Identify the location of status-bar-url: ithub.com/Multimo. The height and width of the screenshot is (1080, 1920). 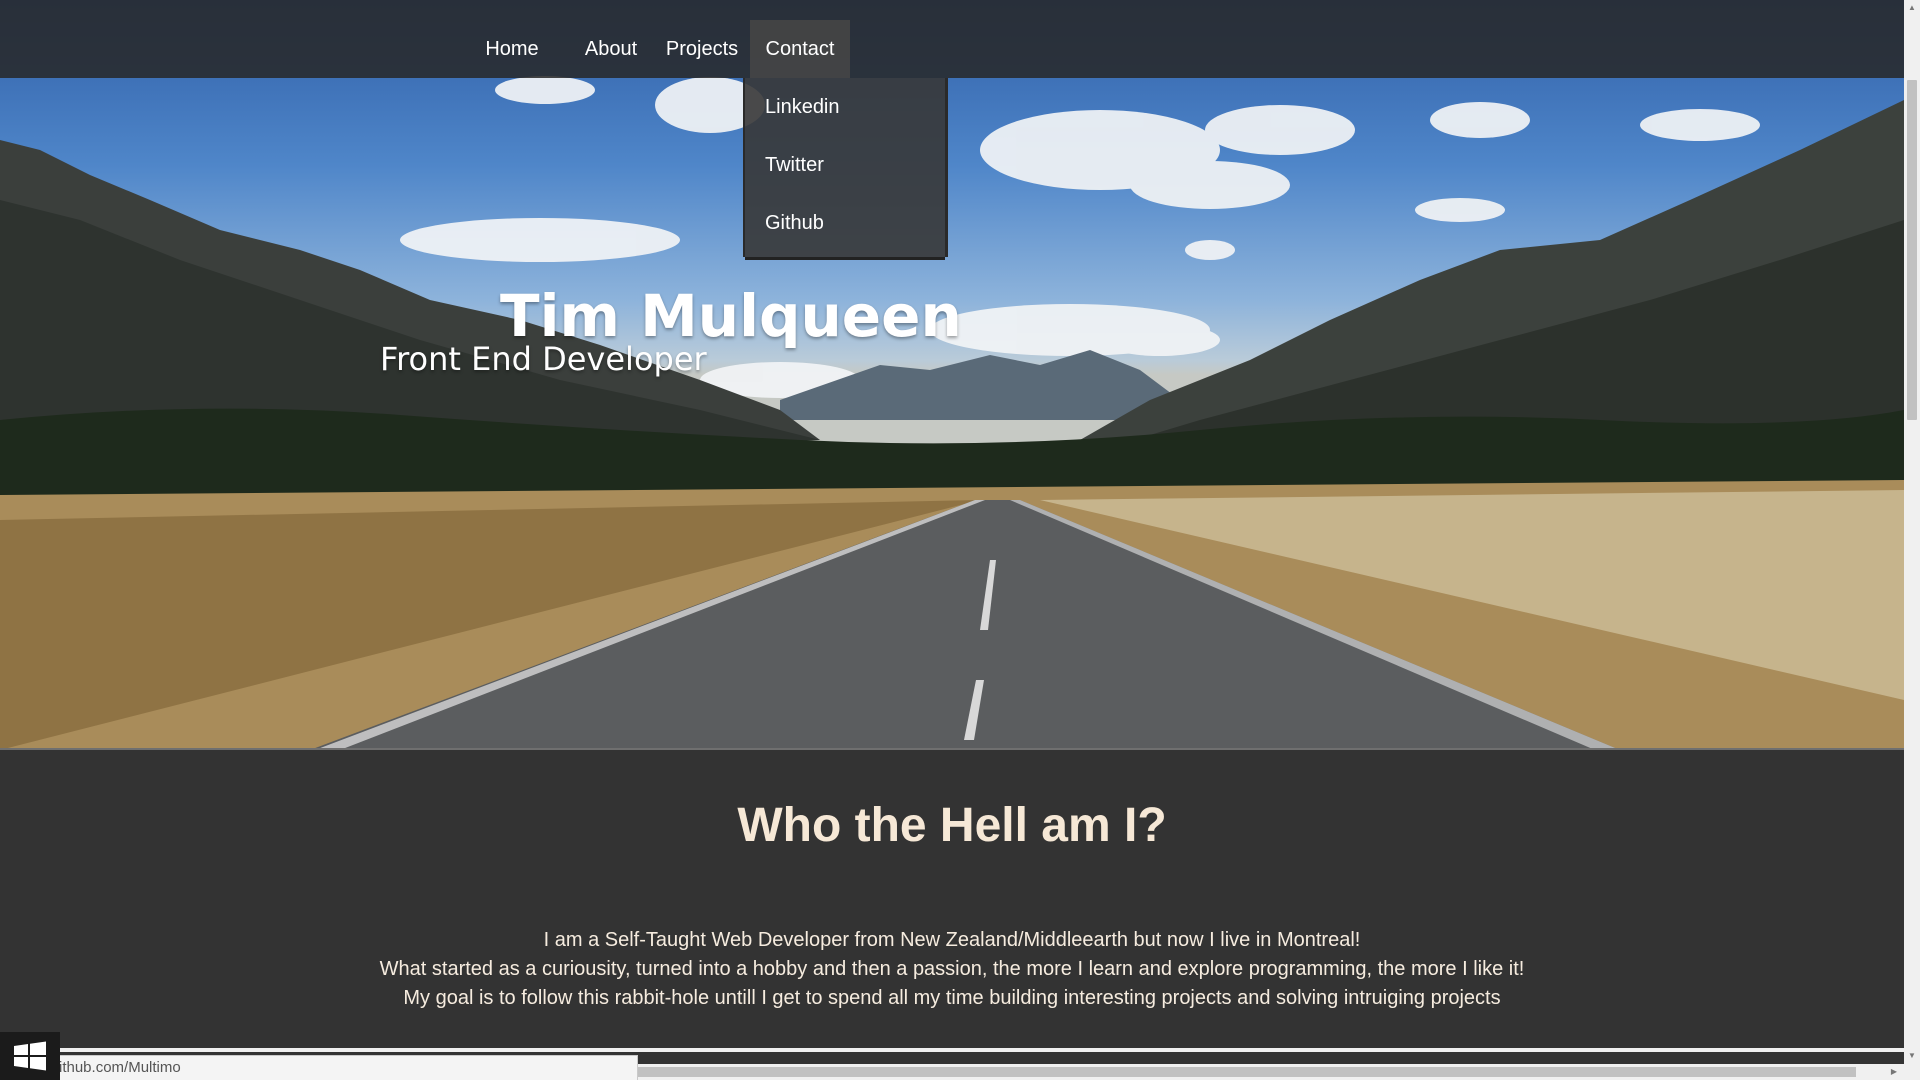
(347, 1067).